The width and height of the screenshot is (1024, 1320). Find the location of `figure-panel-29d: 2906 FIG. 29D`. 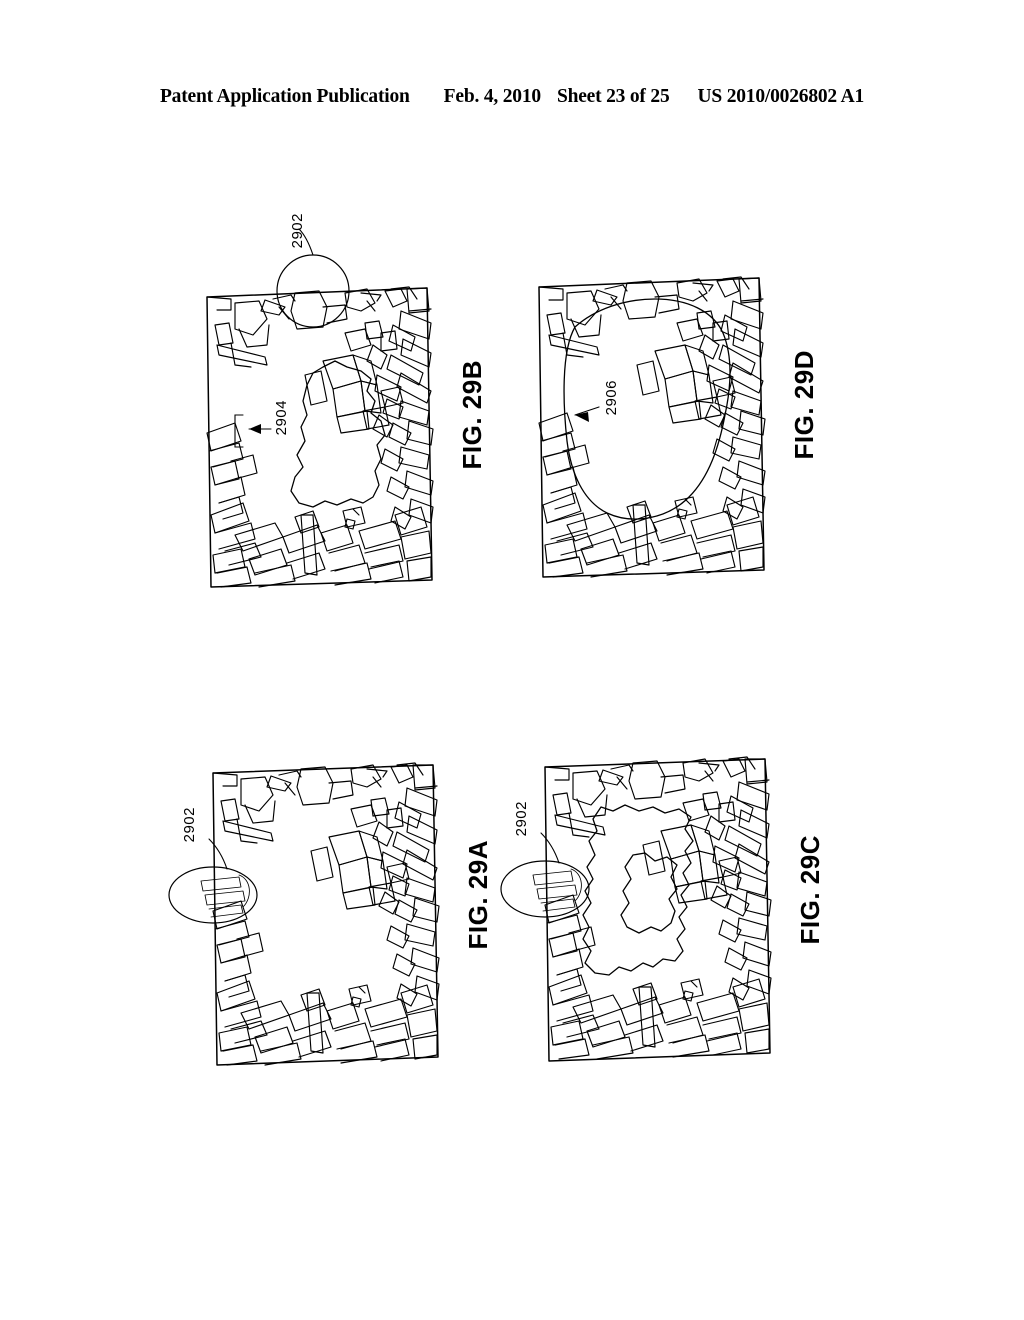

figure-panel-29d: 2906 FIG. 29D is located at coordinates (673, 405).